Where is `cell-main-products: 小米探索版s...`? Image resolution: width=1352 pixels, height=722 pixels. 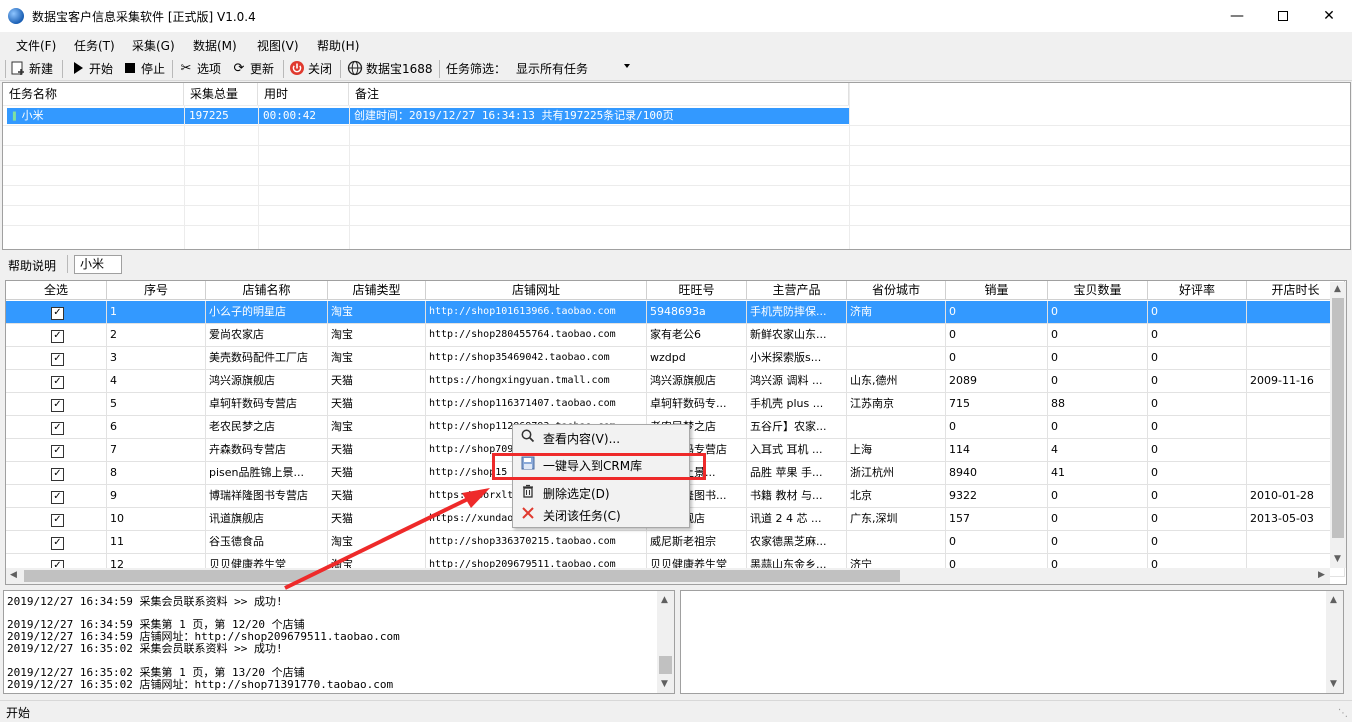 cell-main-products: 小米探索版s... is located at coordinates (797, 358).